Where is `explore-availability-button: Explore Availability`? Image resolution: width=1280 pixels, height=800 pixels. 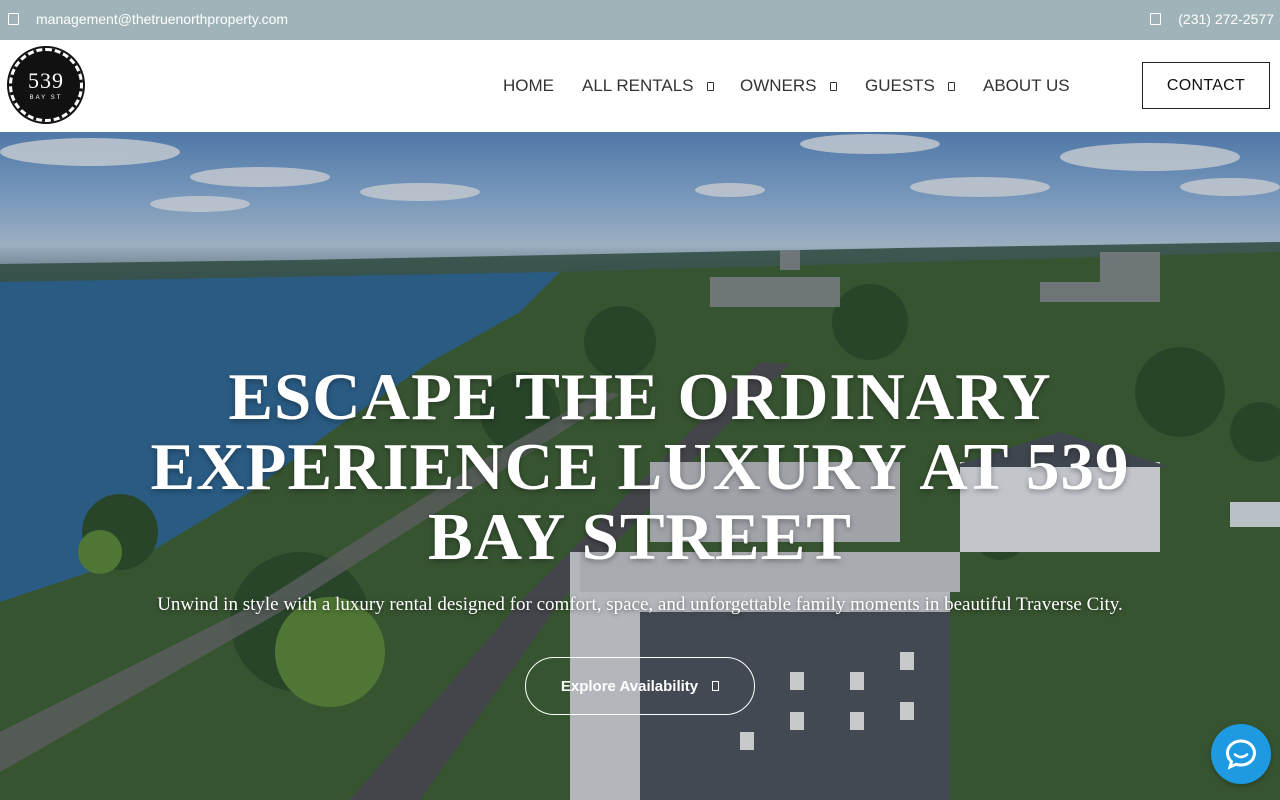 explore-availability-button: Explore Availability is located at coordinates (640, 686).